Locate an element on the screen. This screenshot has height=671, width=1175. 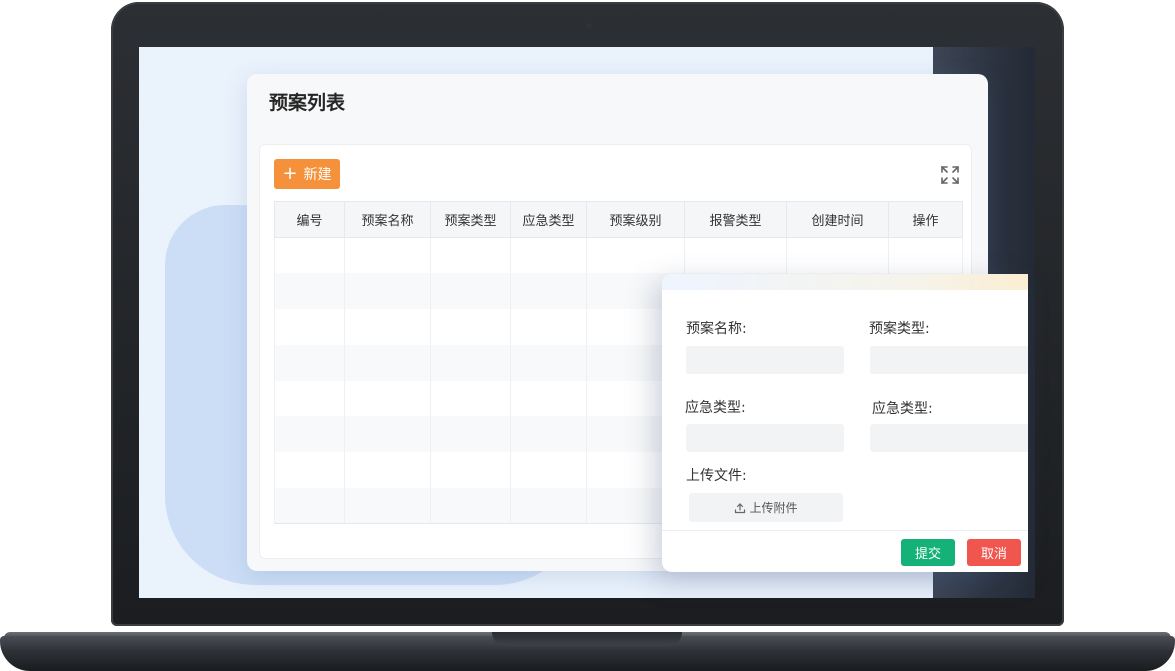
new-plan-button: + 新建 is located at coordinates (307, 174).